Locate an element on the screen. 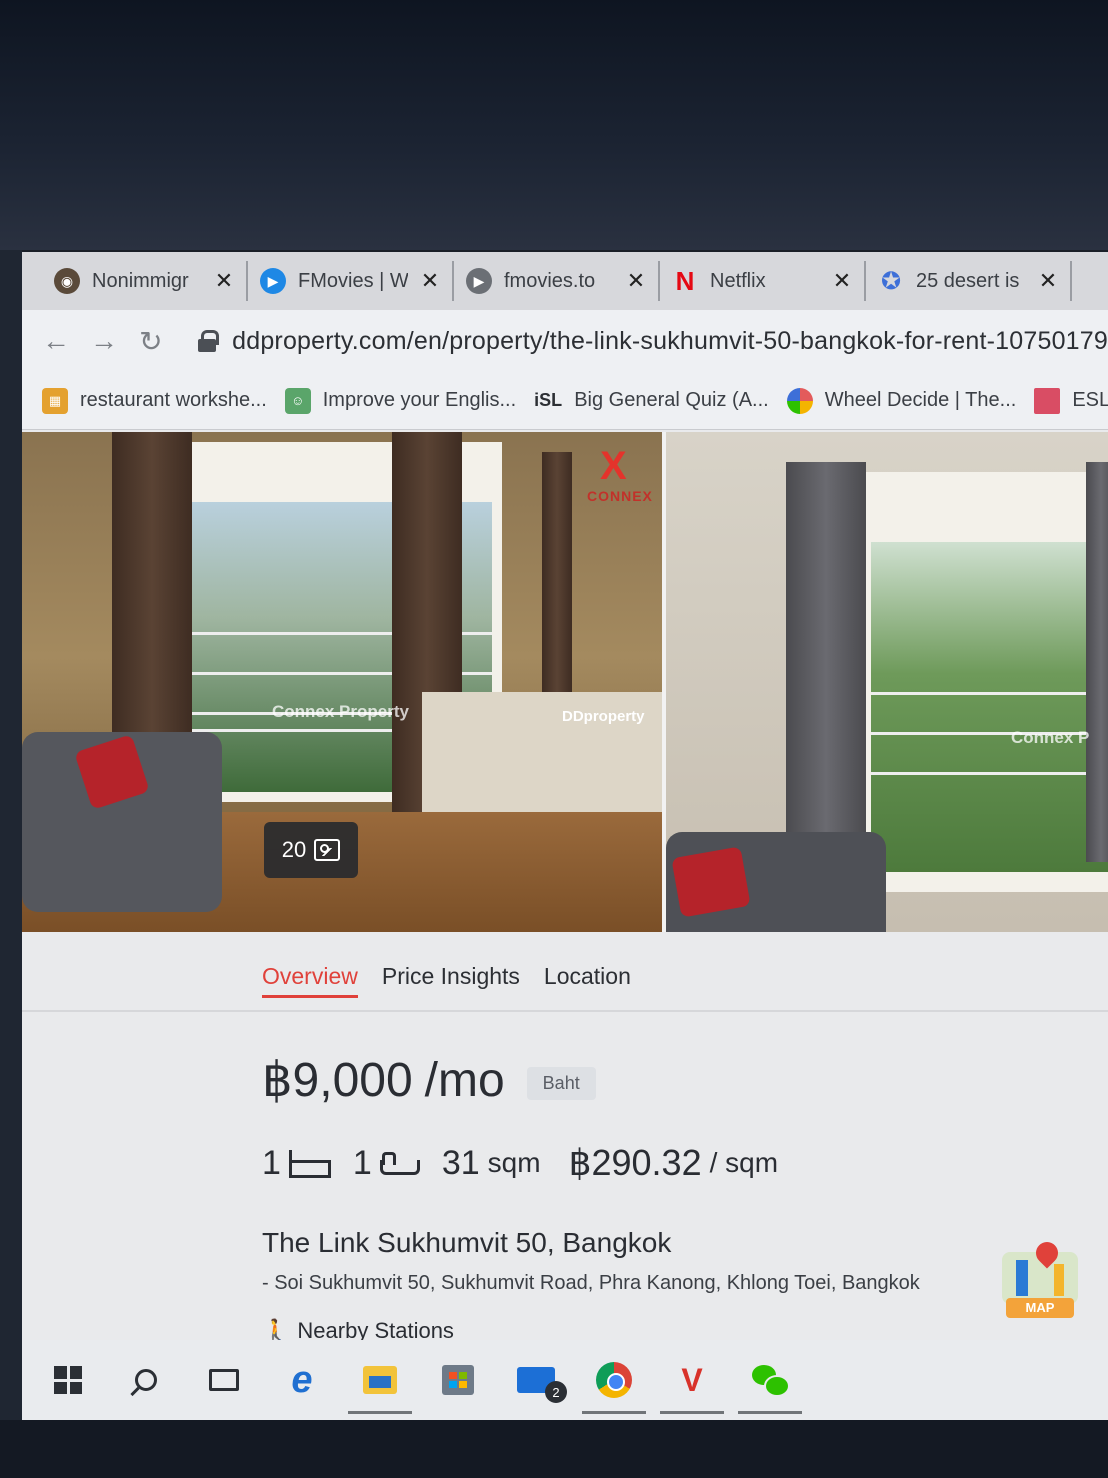 The height and width of the screenshot is (1478, 1108). reload-icon: ↻ is located at coordinates (151, 341).